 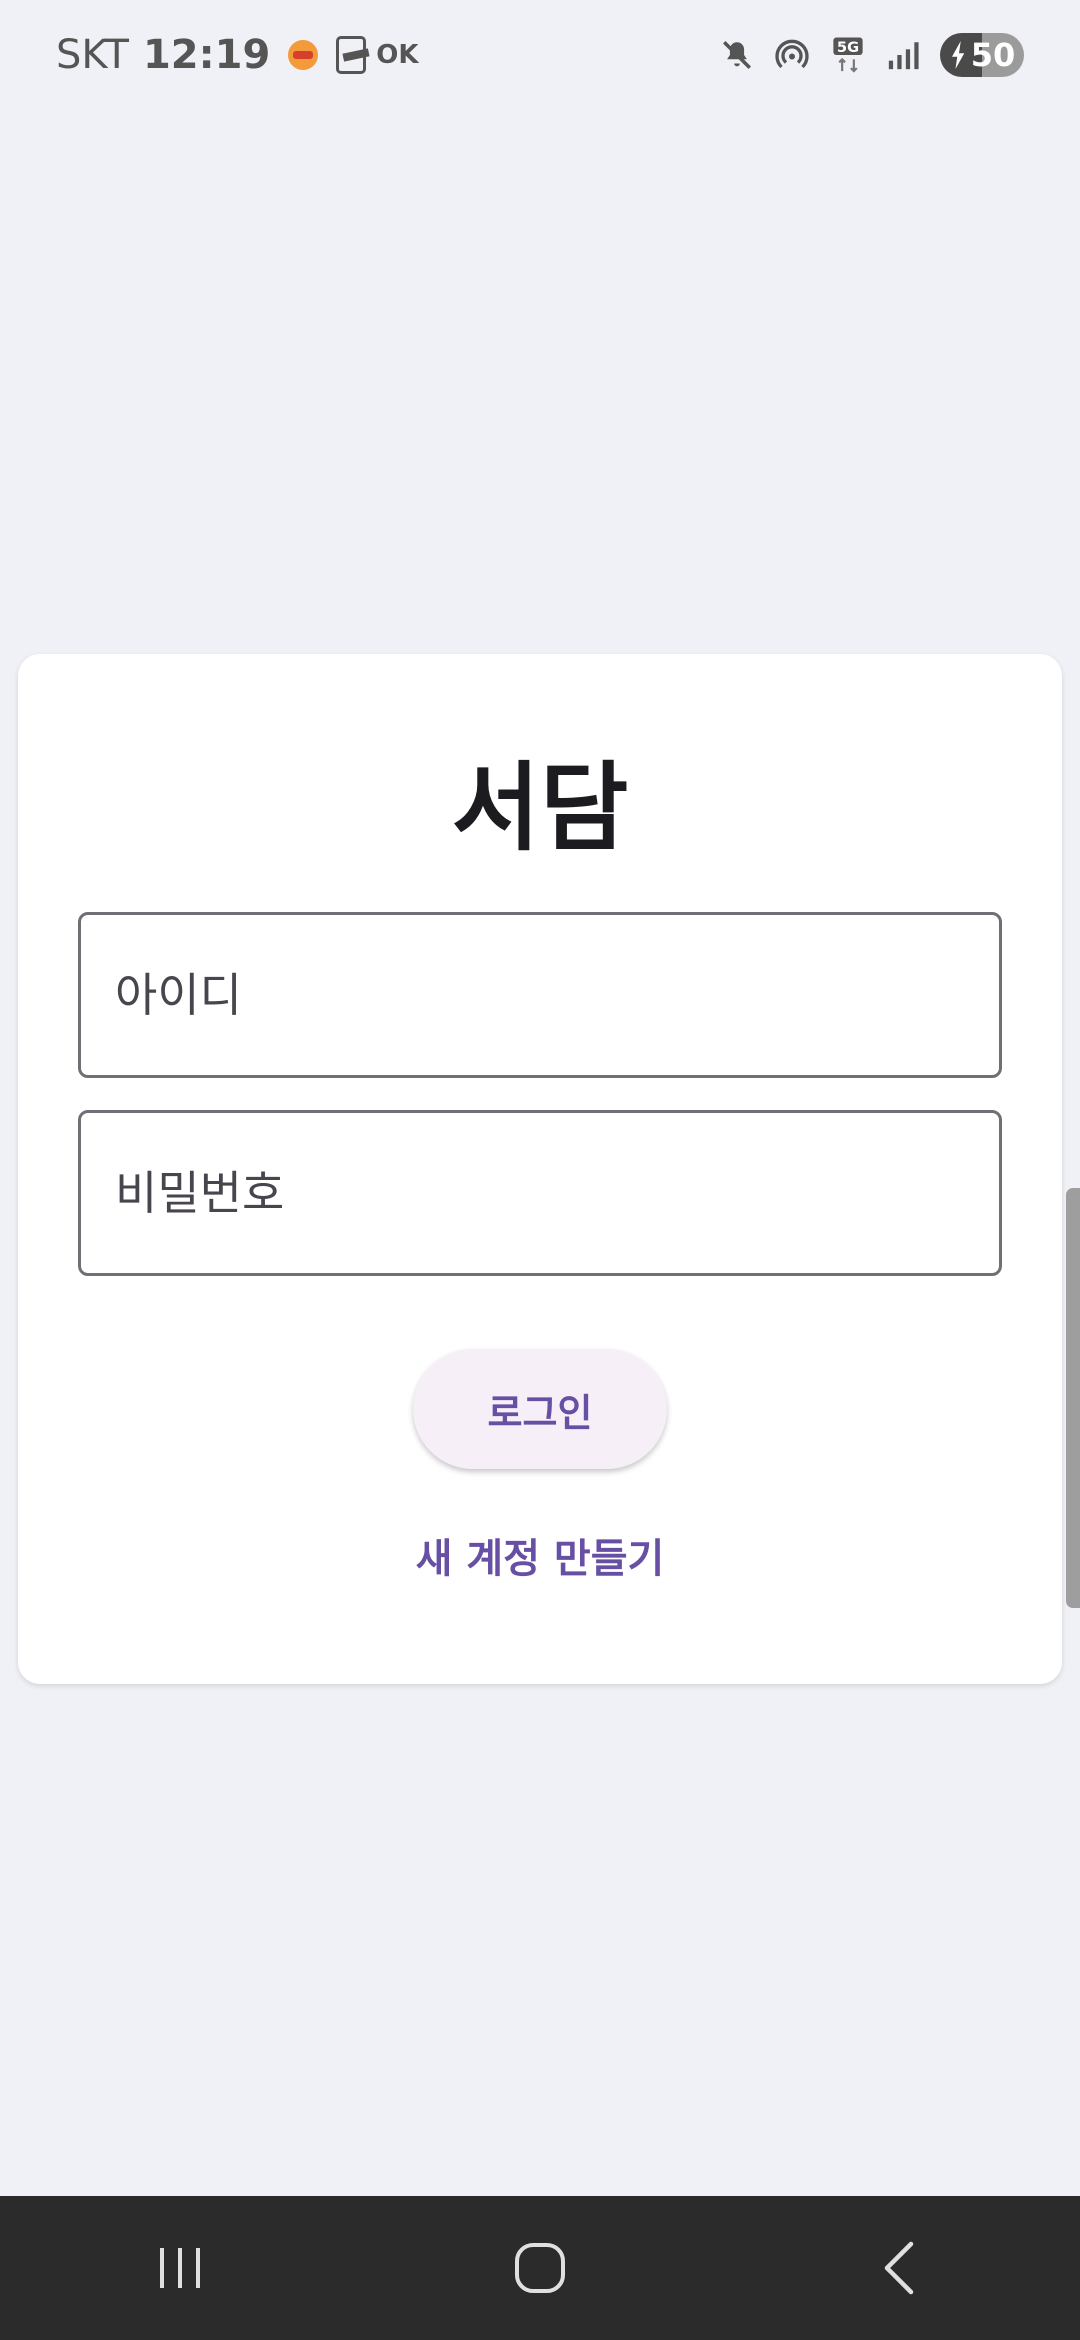 I want to click on scrollbar, so click(x=1073, y=1398).